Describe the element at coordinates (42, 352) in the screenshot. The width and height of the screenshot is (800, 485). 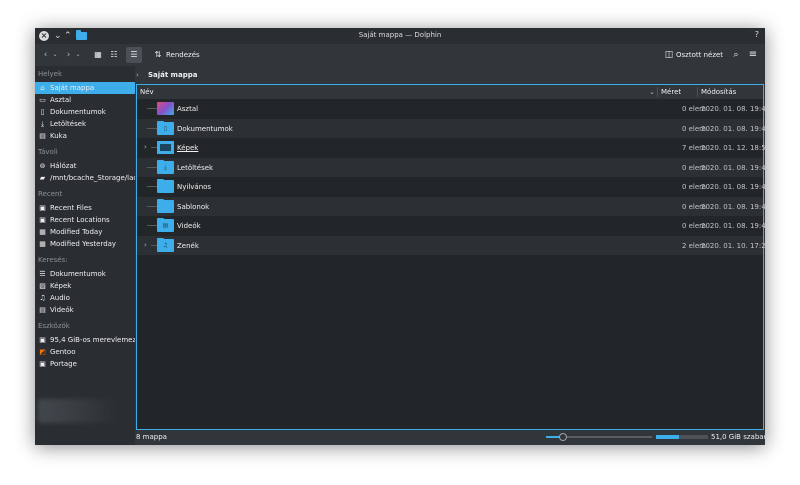
I see `gentoo-drive-icon: ◩` at that location.